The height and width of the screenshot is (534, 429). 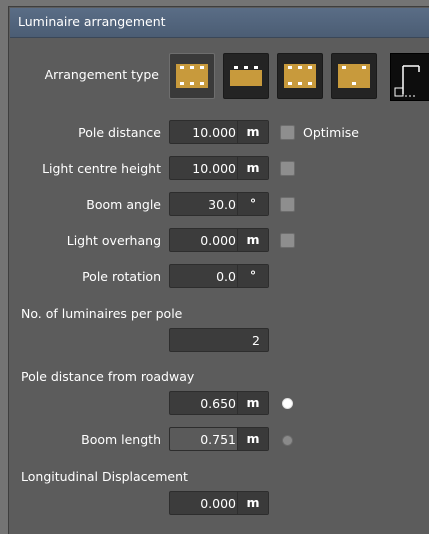 What do you see at coordinates (214, 132) in the screenshot?
I see `pole-distance-value: 10.000` at bounding box center [214, 132].